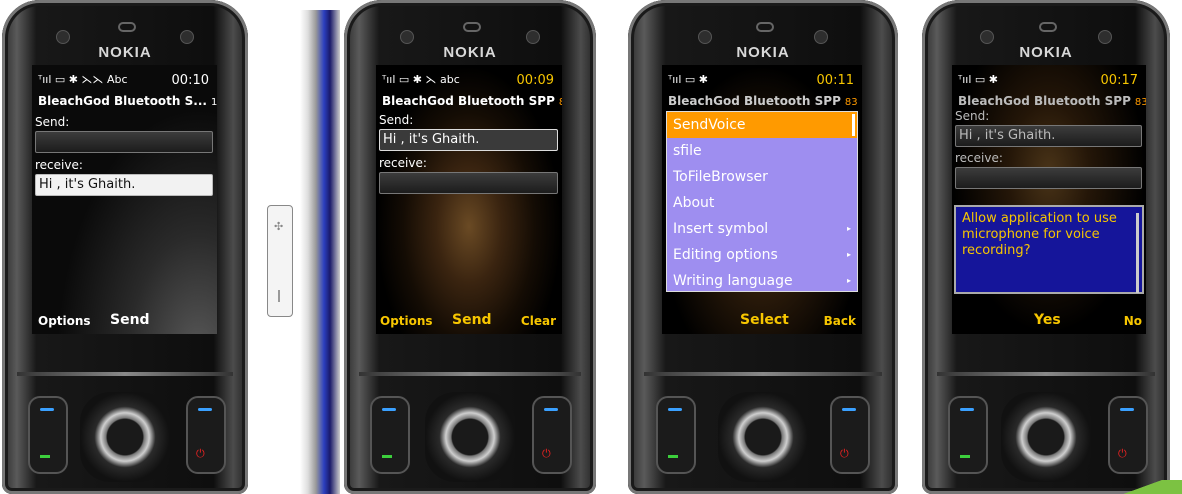 The image size is (1182, 494). What do you see at coordinates (853, 125) in the screenshot?
I see `menu-scrollbar` at bounding box center [853, 125].